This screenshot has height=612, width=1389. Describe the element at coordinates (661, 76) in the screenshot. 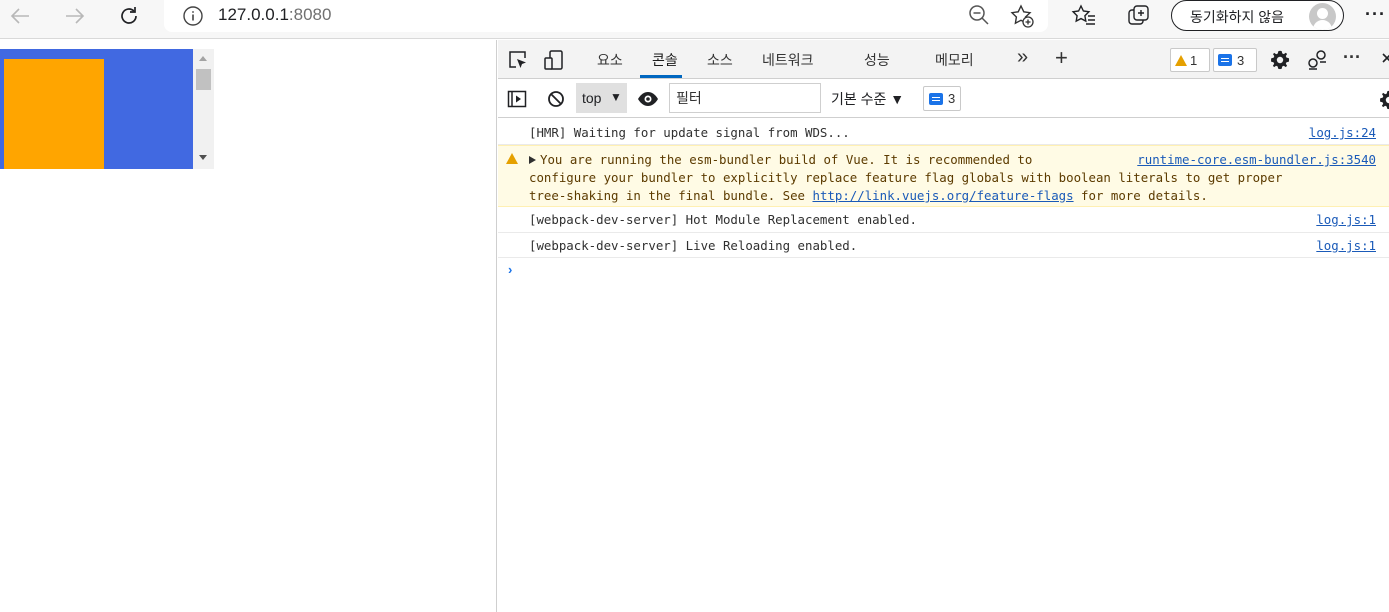

I see `active-tab-indicator` at that location.